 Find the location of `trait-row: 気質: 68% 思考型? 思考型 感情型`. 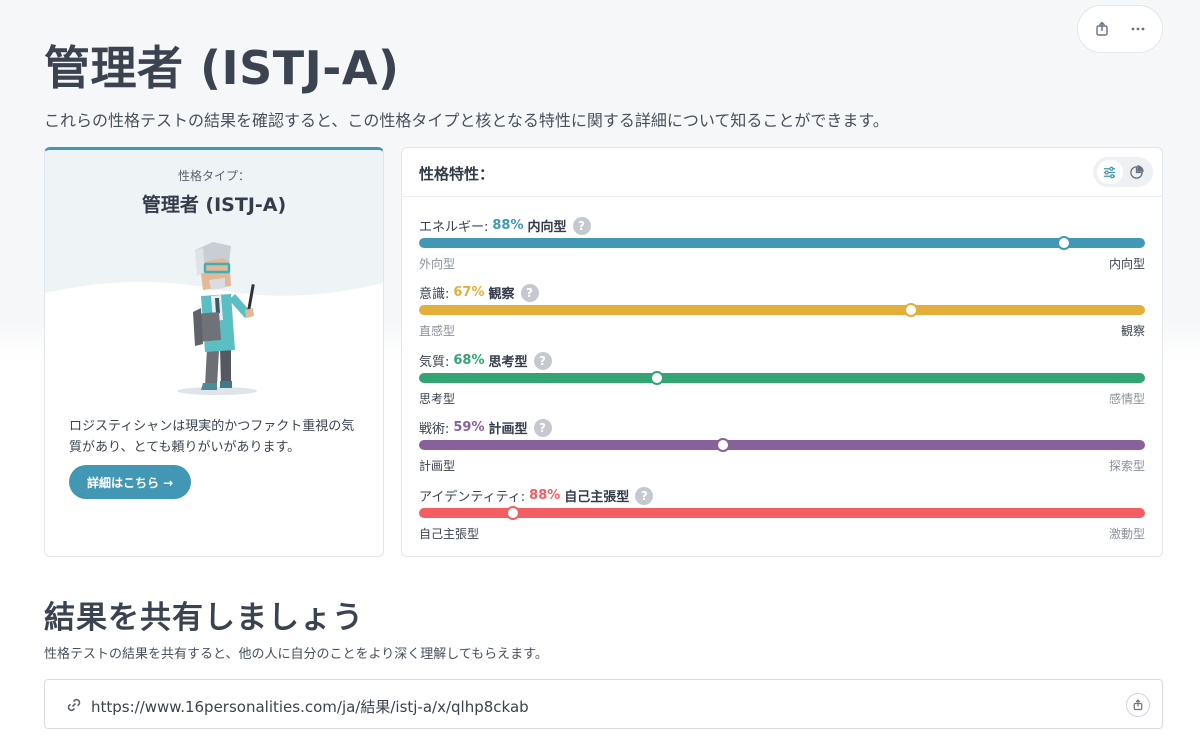

trait-row: 気質: 68% 思考型? 思考型 感情型 is located at coordinates (782, 381).